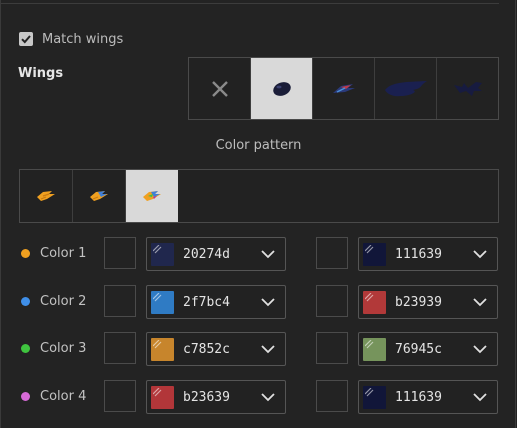 This screenshot has width=517, height=428. I want to click on close-icon, so click(219, 88).